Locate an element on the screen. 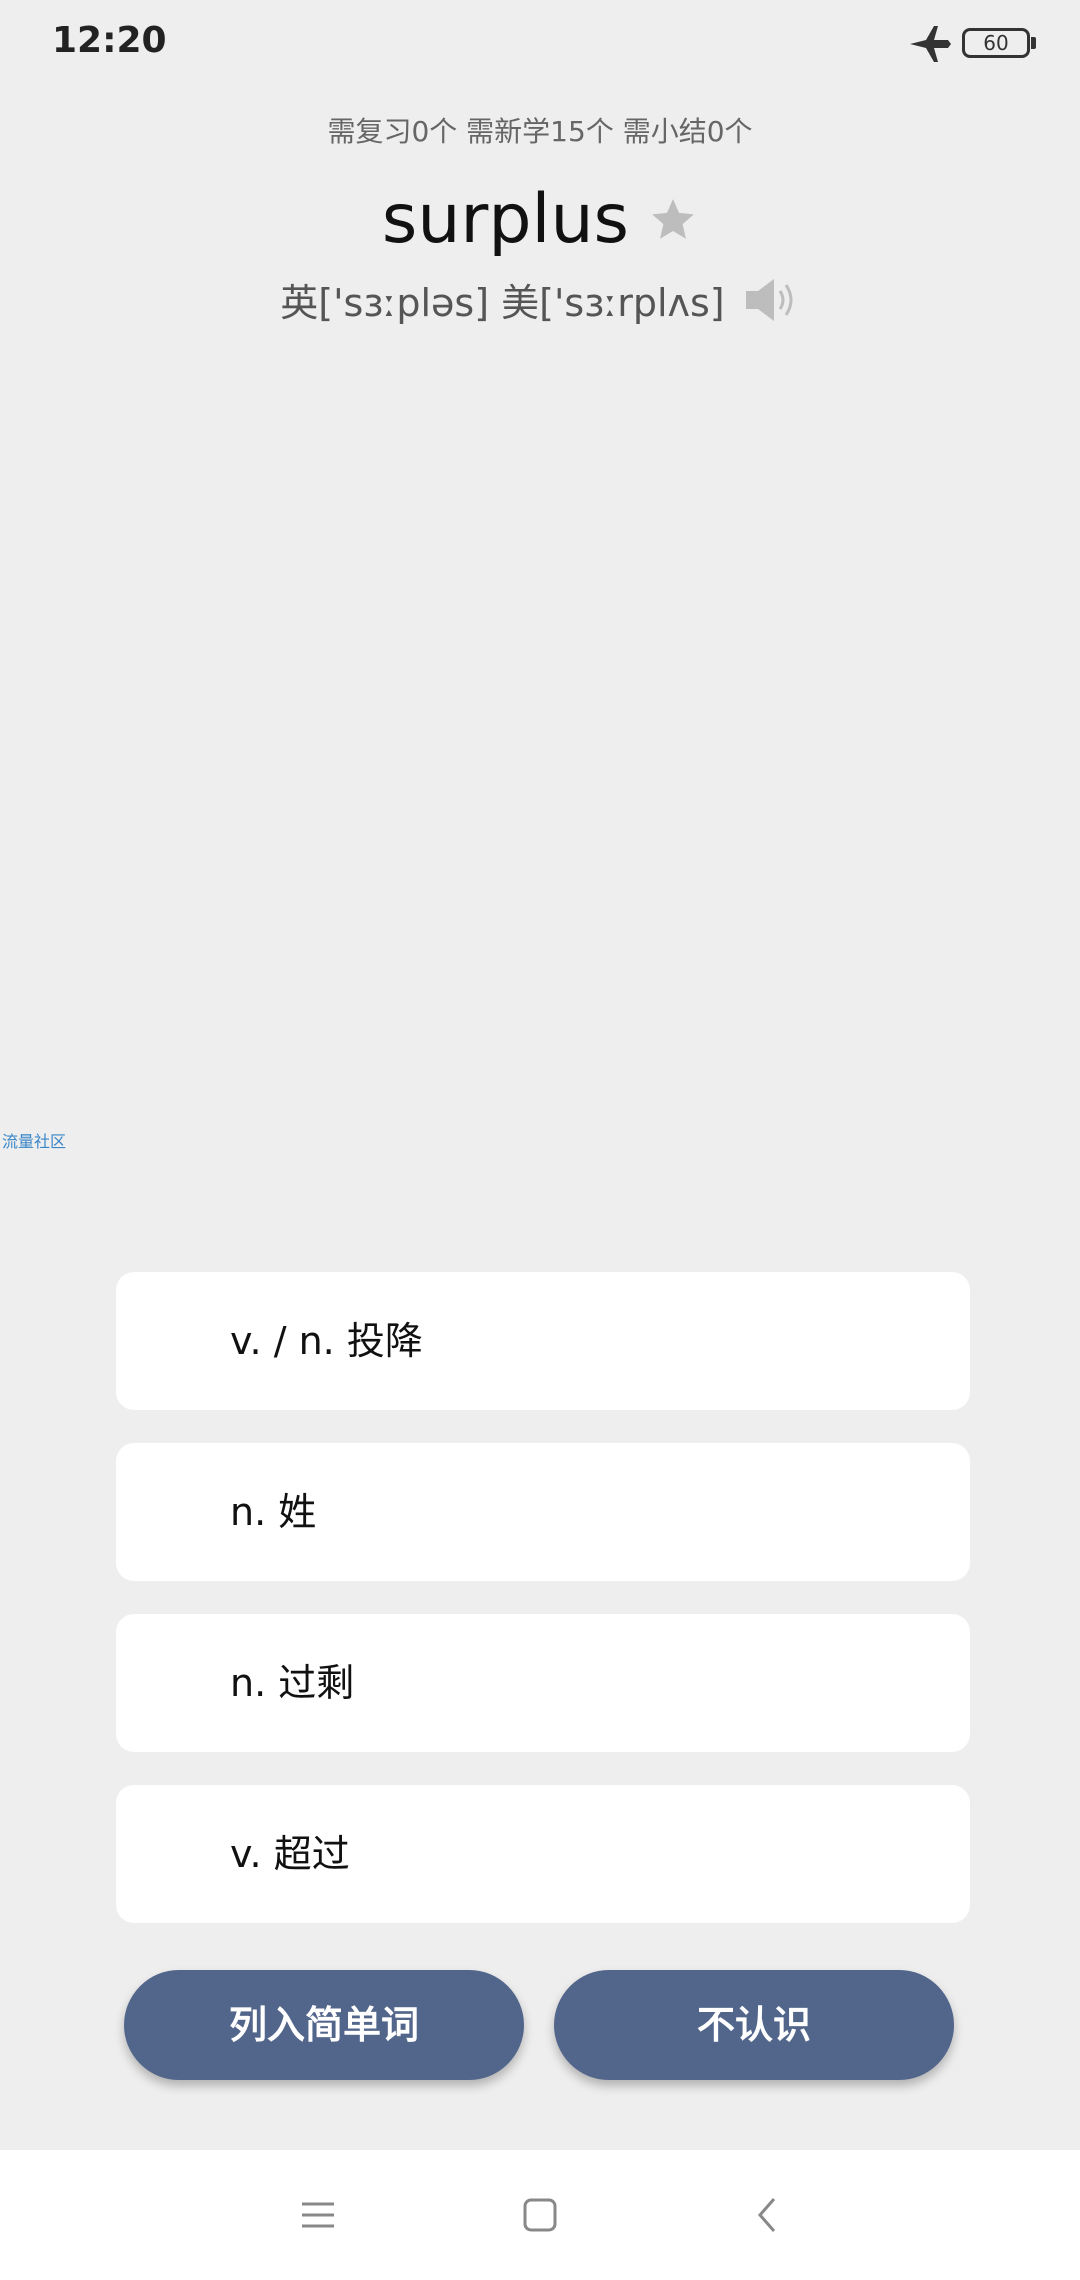  word-row: surplus is located at coordinates (540, 219).